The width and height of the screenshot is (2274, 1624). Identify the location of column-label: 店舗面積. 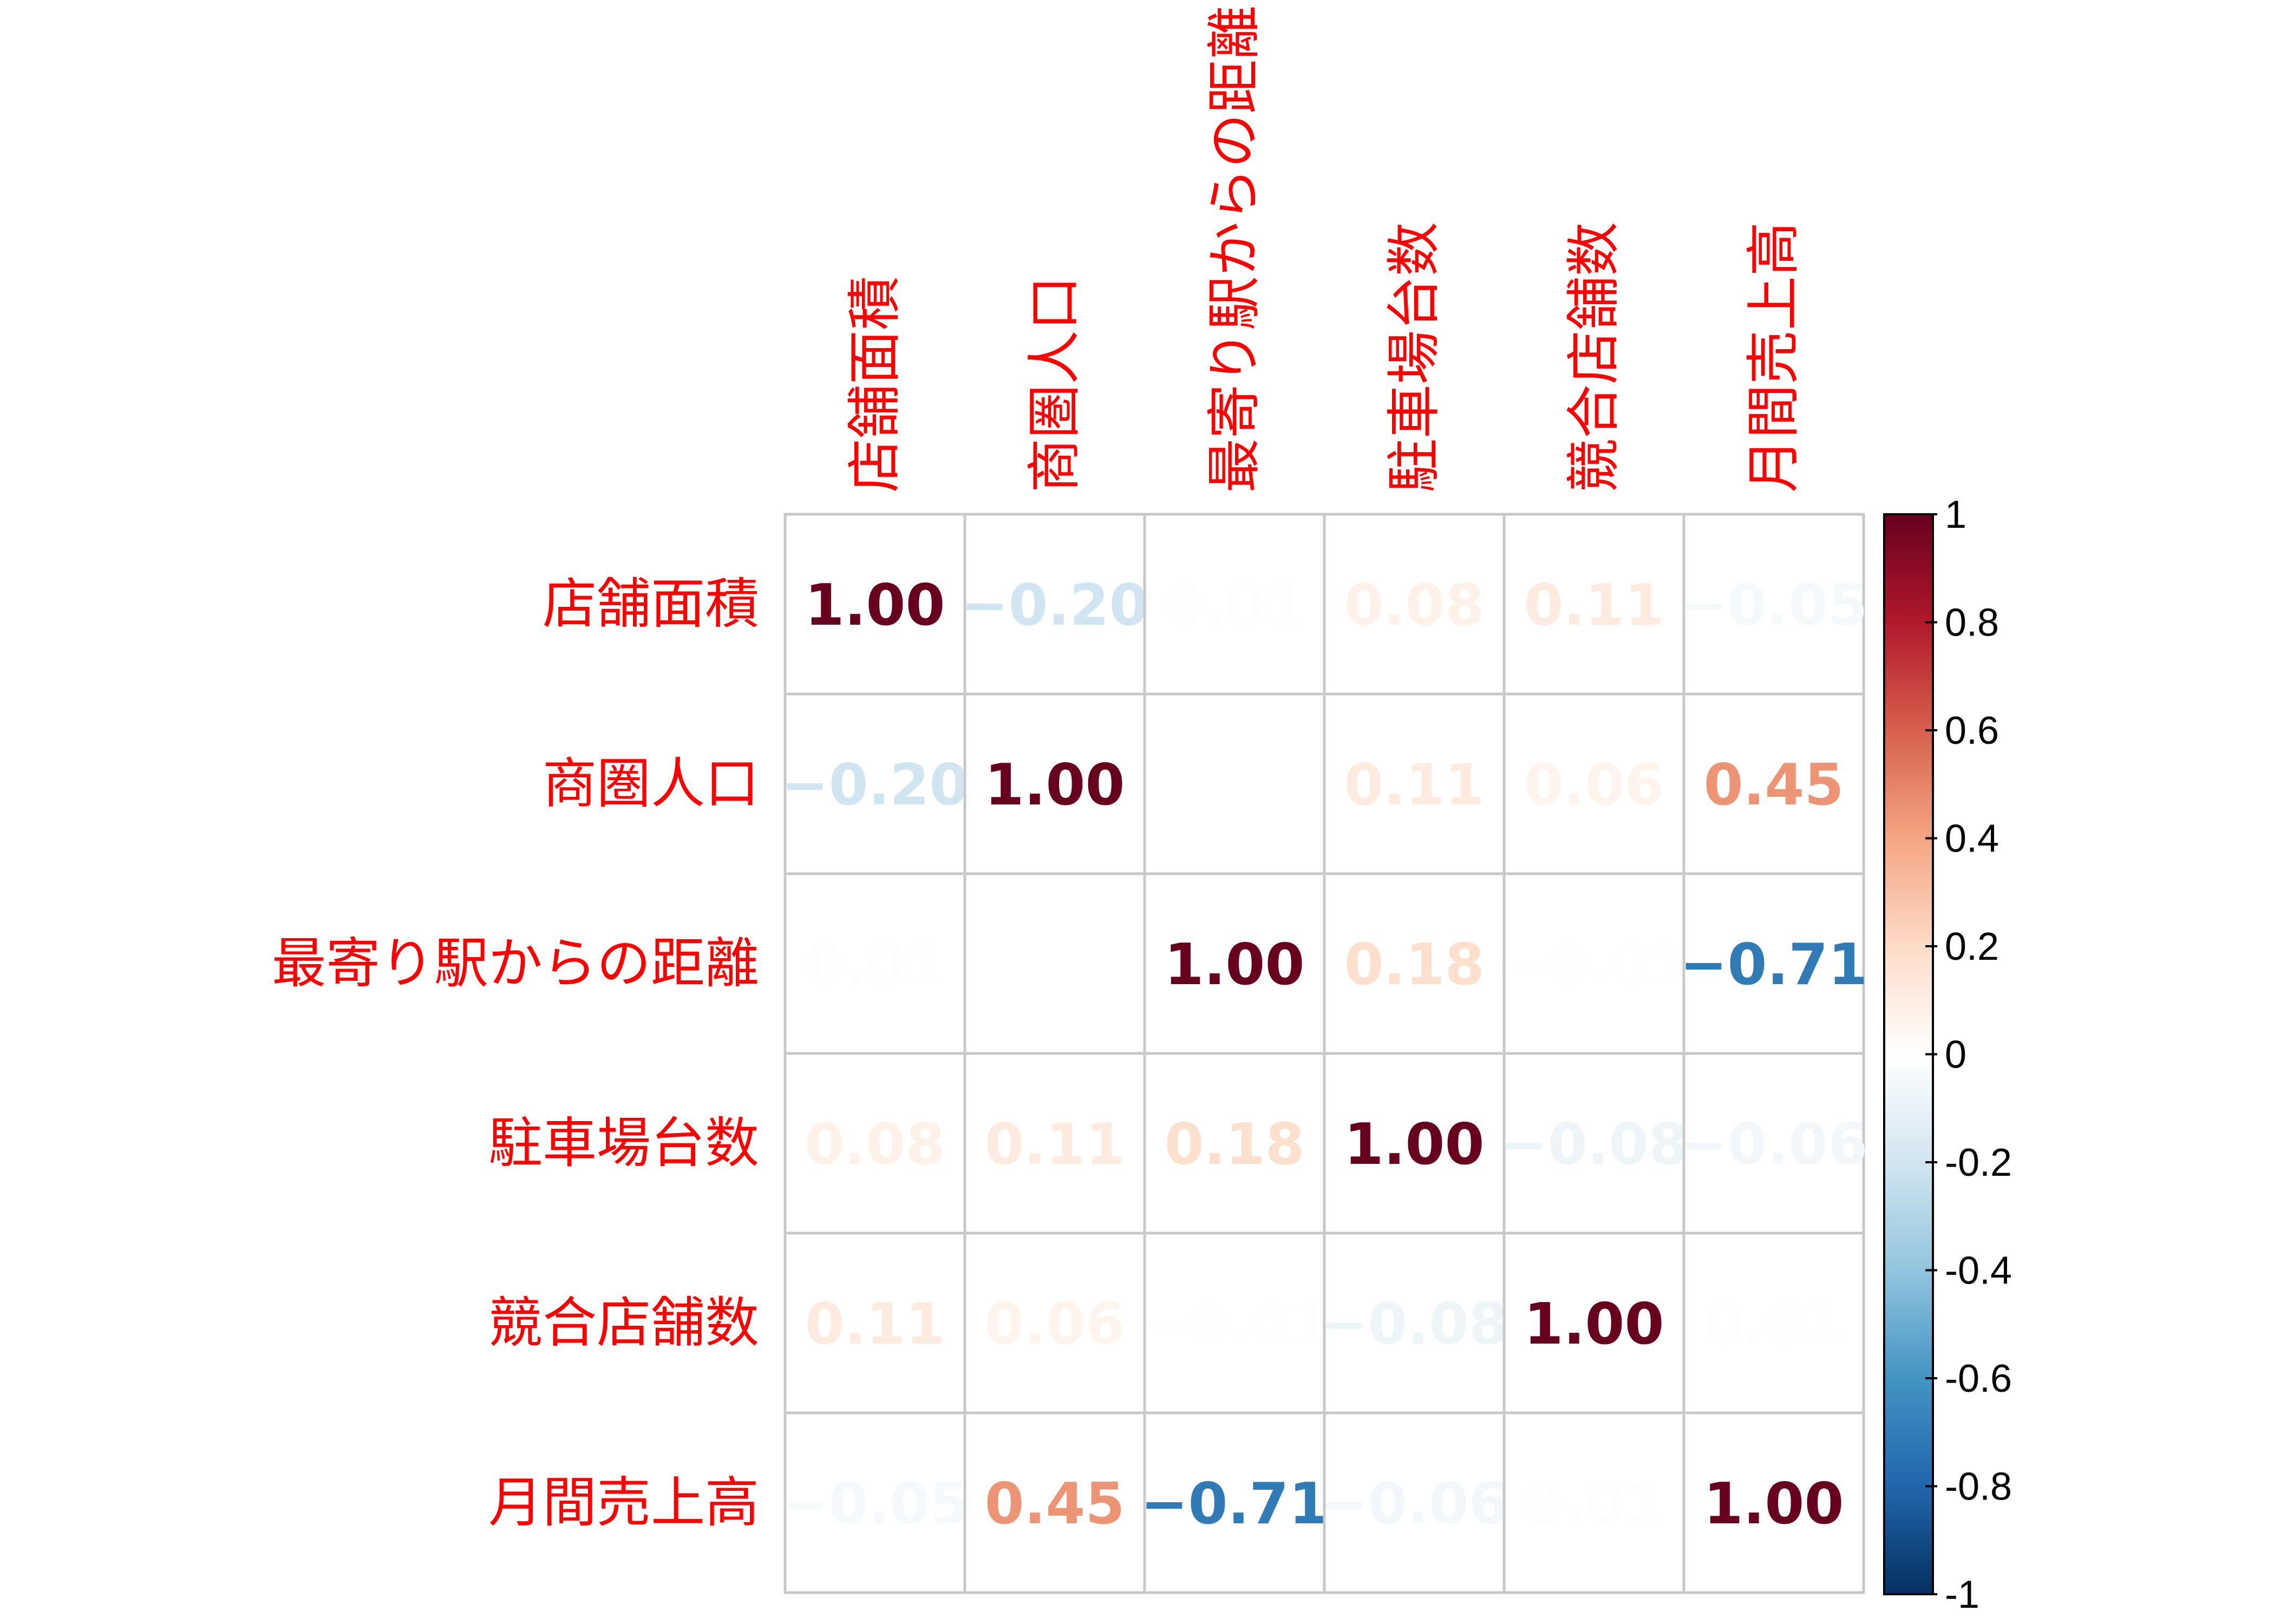
(875, 385).